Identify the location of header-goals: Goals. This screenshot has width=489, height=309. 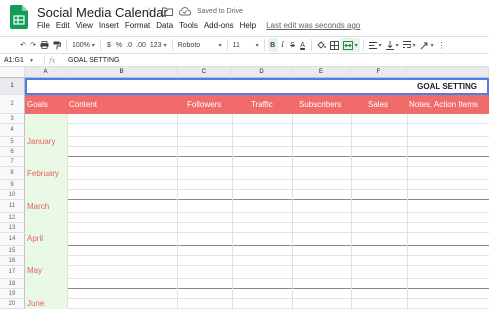
(37, 104).